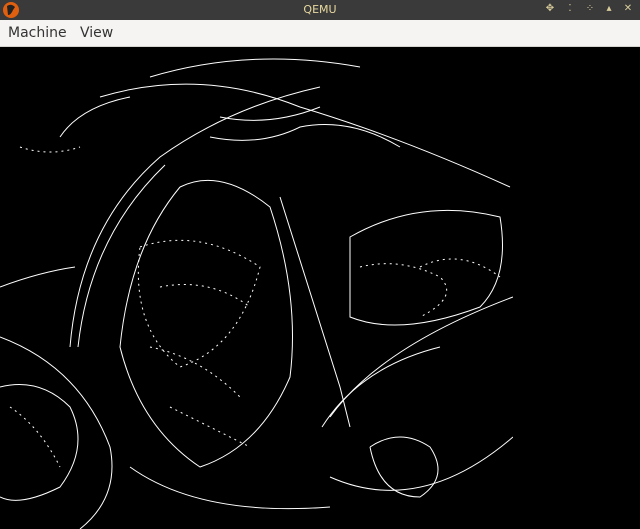 The width and height of the screenshot is (640, 529). What do you see at coordinates (37, 33) in the screenshot?
I see `menu-machine: Machine` at bounding box center [37, 33].